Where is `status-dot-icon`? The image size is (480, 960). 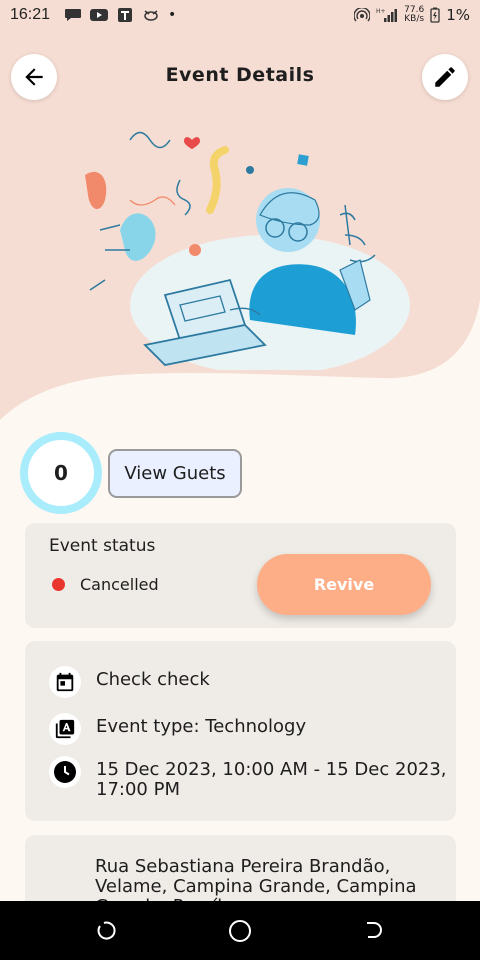
status-dot-icon is located at coordinates (58, 584).